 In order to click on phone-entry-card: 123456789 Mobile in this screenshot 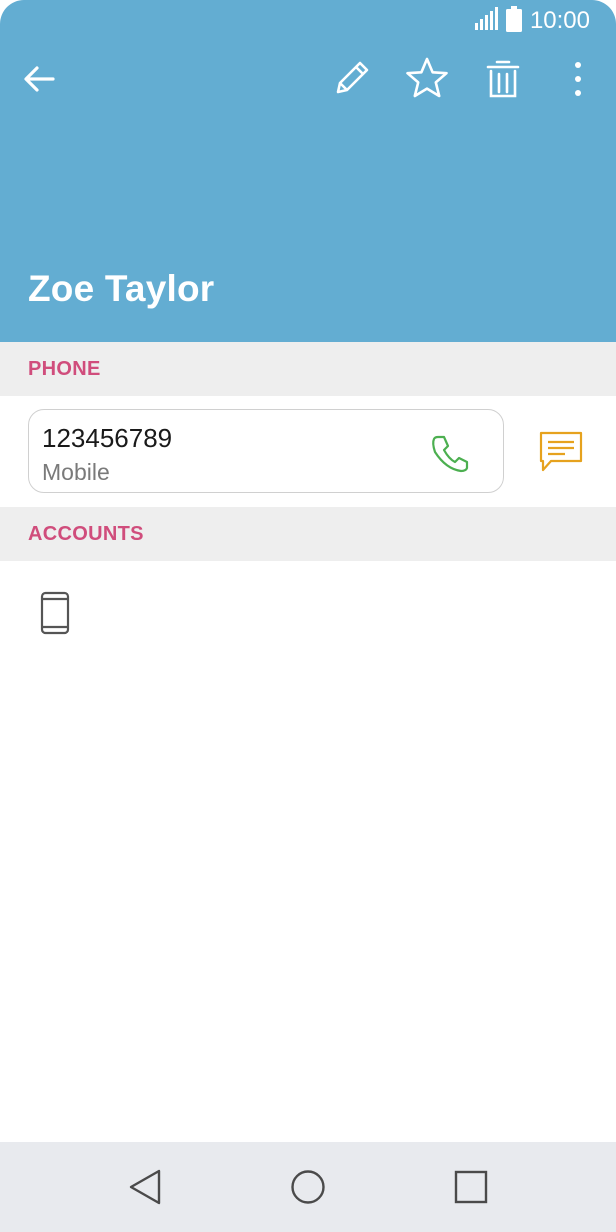, I will do `click(266, 451)`.